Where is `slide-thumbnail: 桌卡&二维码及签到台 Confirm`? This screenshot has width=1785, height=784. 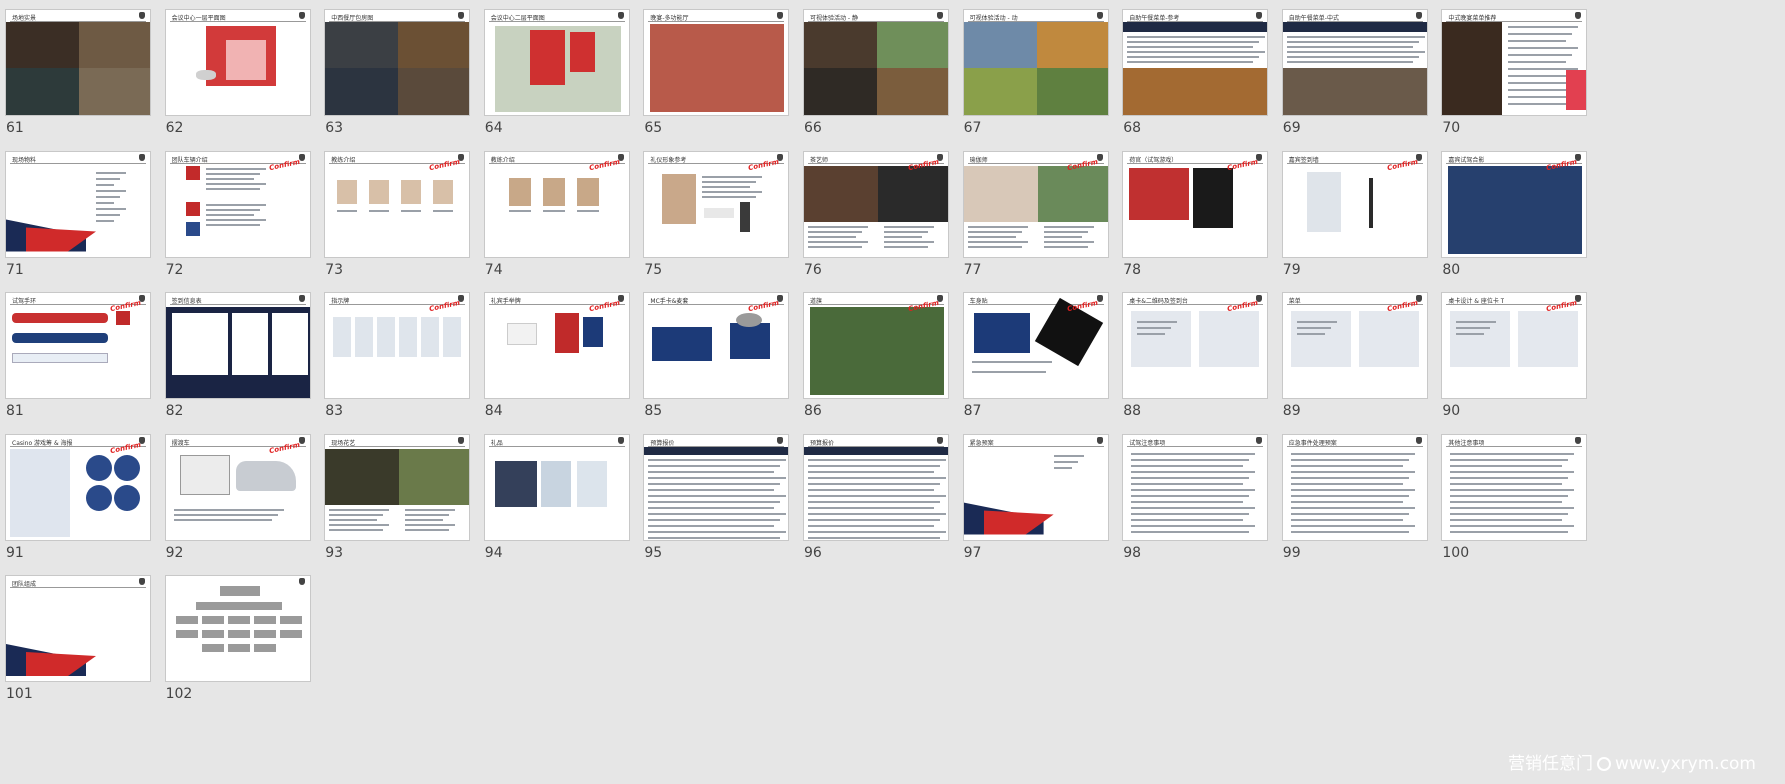
slide-thumbnail: 桌卡&二维码及签到台 Confirm is located at coordinates (1195, 345).